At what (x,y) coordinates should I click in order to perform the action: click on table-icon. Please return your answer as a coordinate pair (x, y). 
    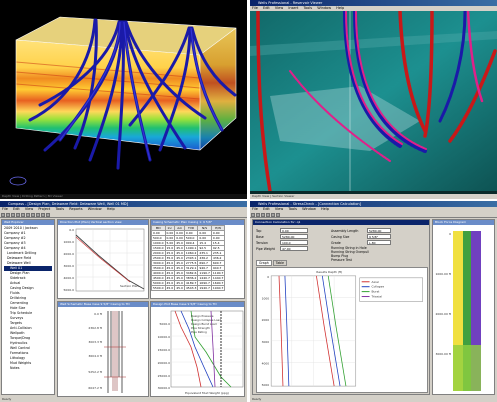
    Looking at the image, I should click on (43, 215).